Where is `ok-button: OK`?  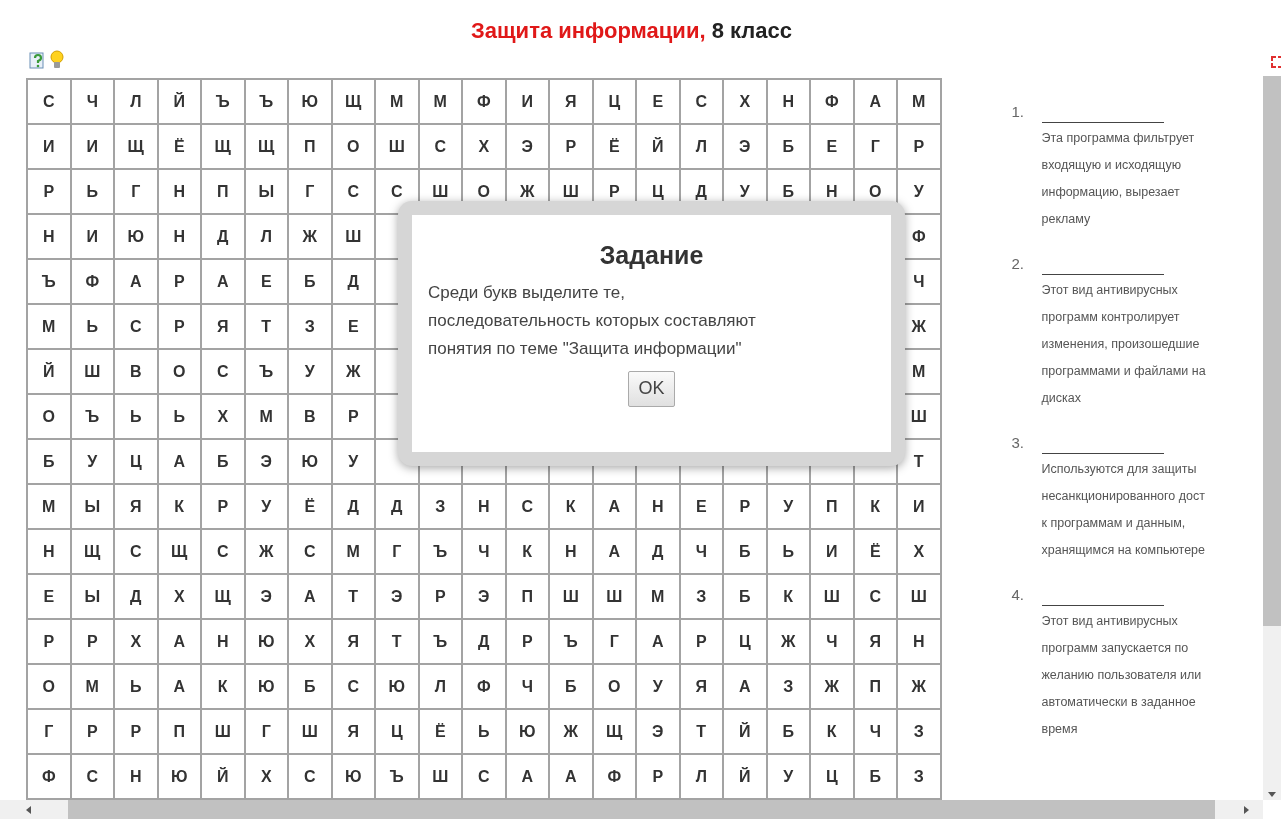
ok-button: OK is located at coordinates (651, 388).